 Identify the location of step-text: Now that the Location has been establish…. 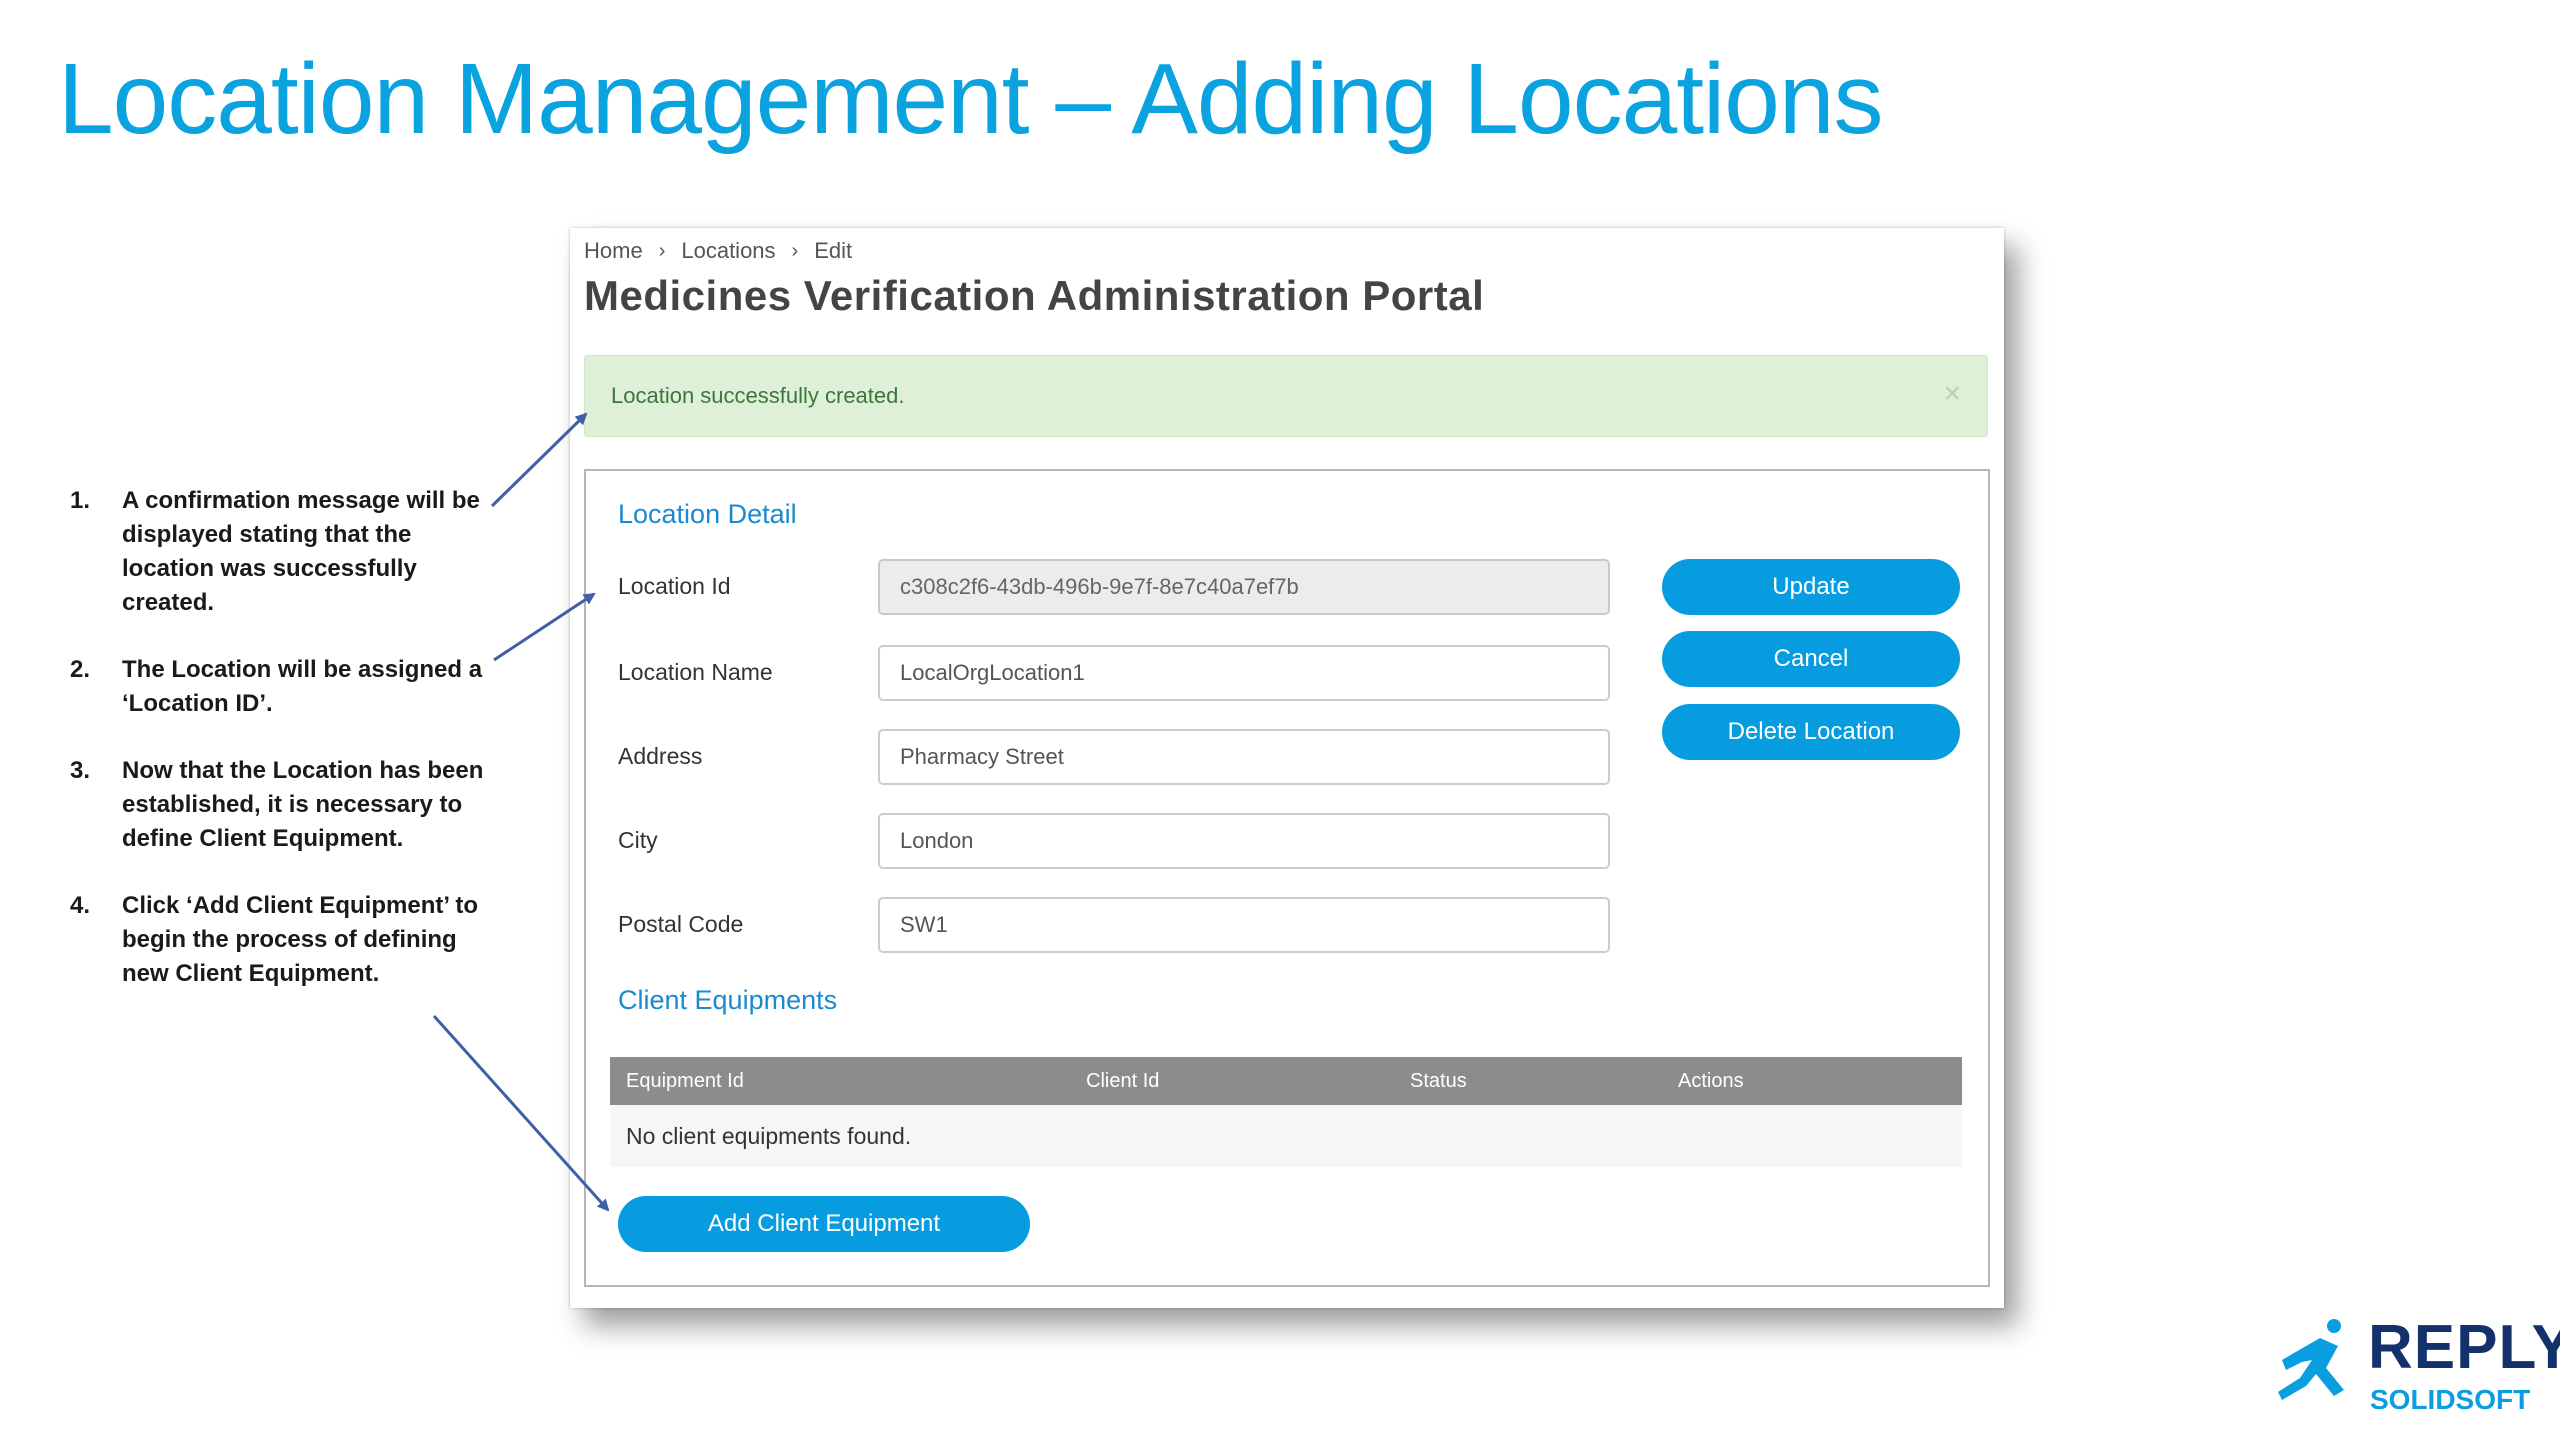
(303, 804).